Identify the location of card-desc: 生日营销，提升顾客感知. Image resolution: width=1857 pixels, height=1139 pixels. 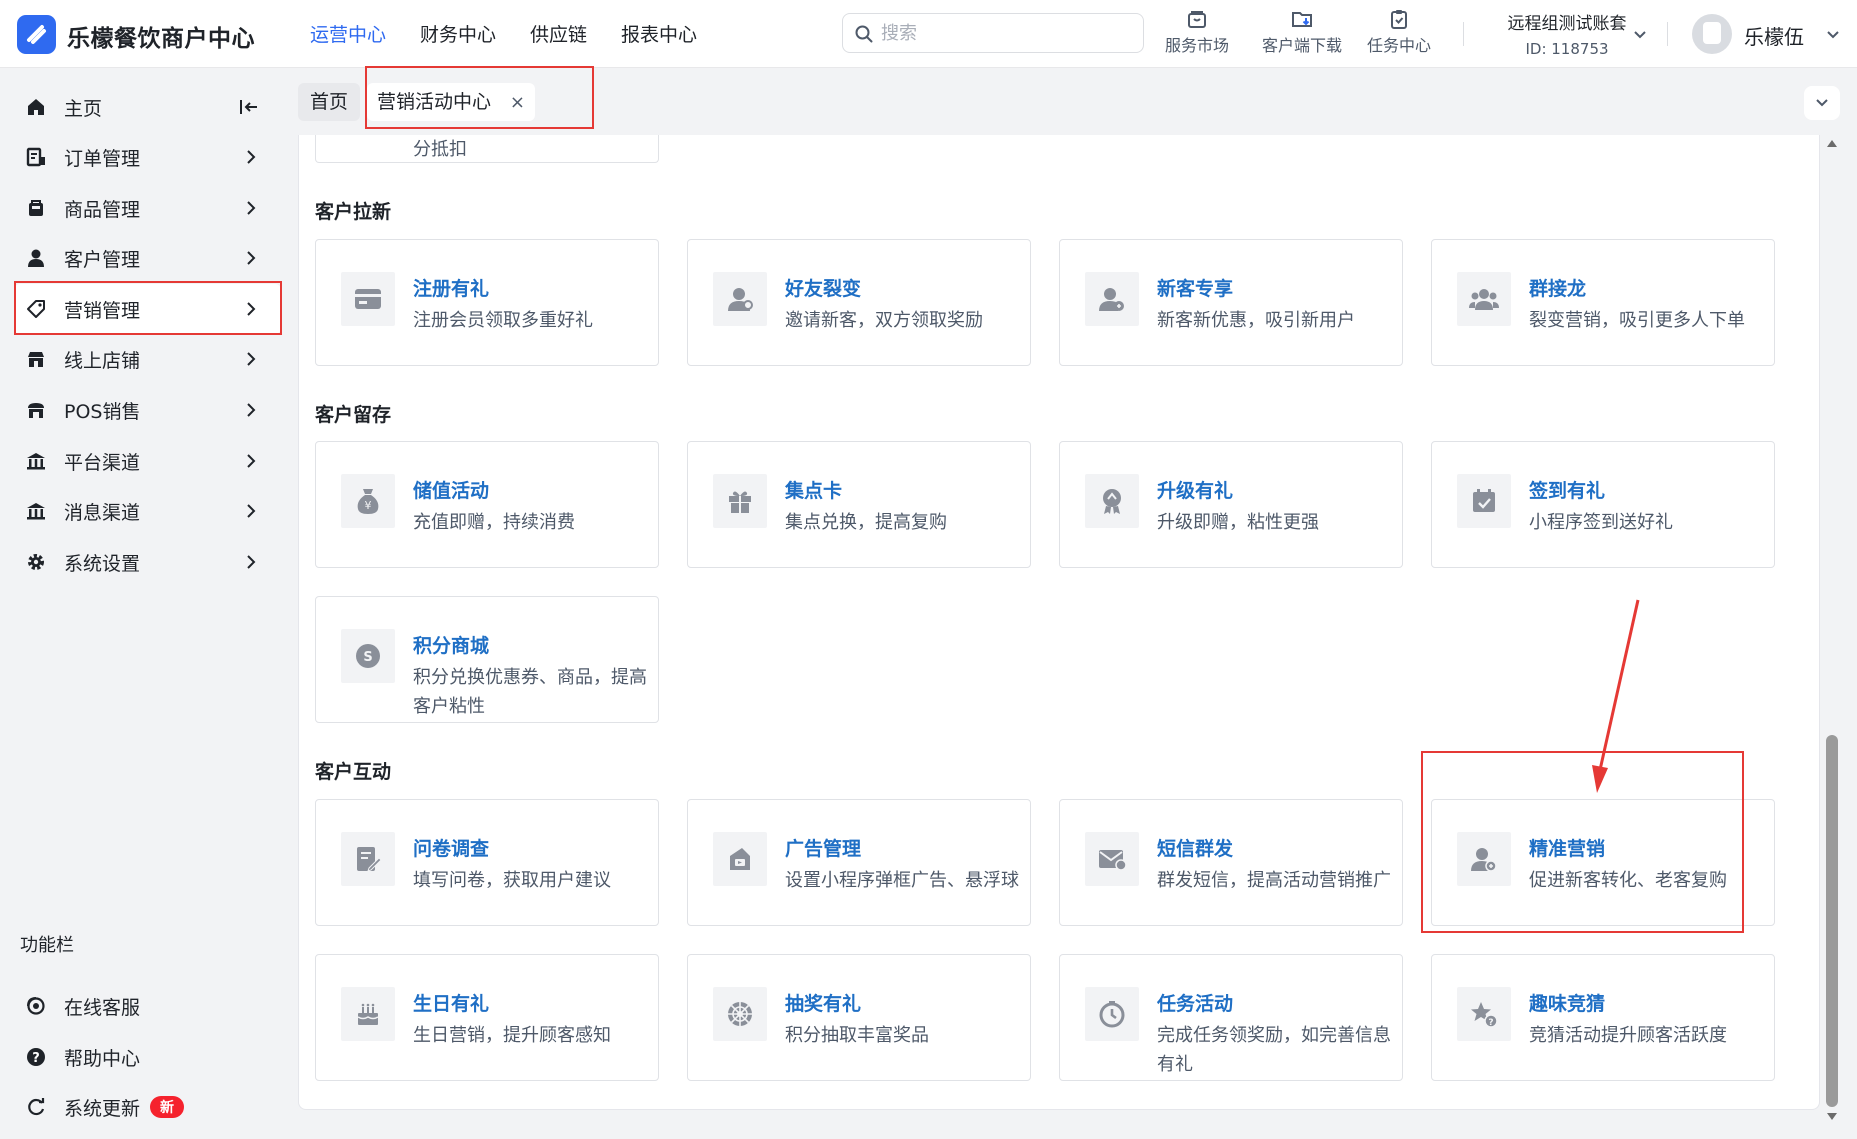
(512, 1035).